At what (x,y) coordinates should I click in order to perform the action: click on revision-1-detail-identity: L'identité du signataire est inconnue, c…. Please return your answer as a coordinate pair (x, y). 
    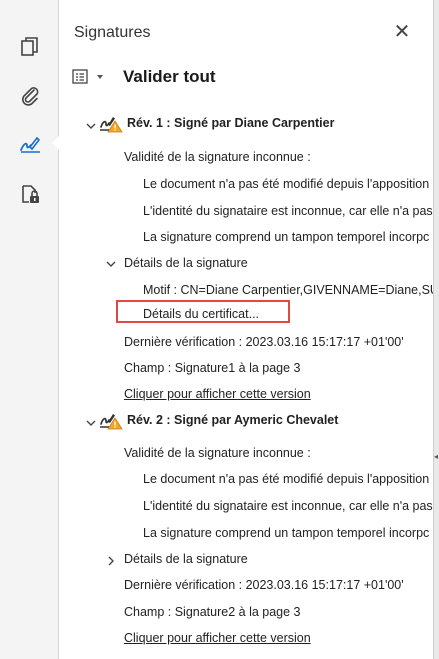
    Looking at the image, I should click on (288, 211).